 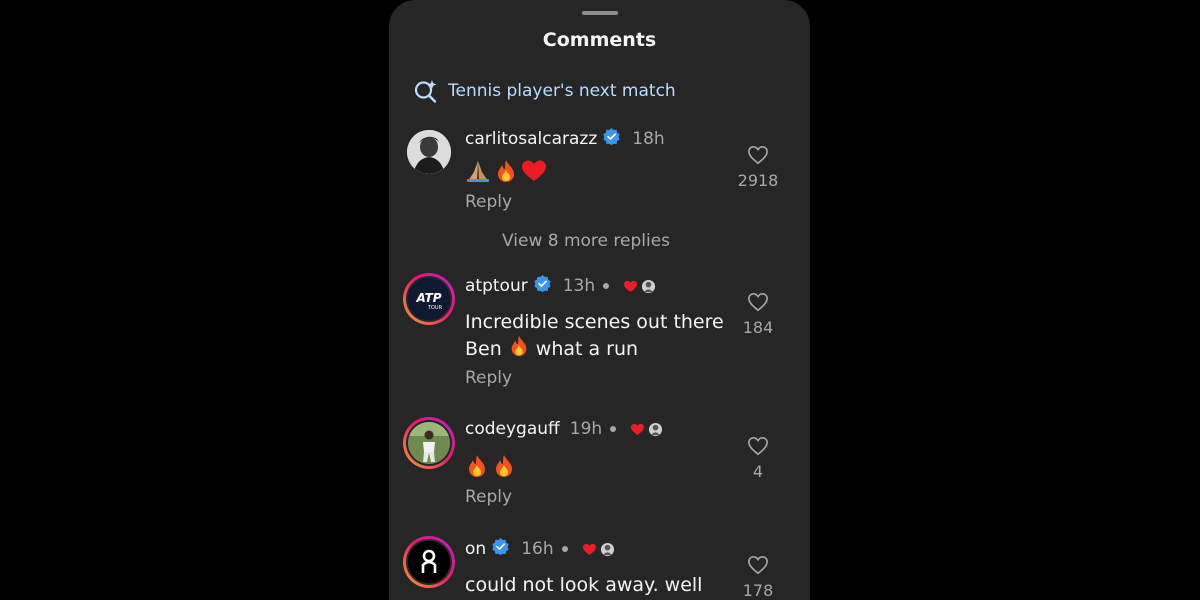 What do you see at coordinates (594, 322) in the screenshot?
I see `comment-text-line: Incredible scenes out there` at bounding box center [594, 322].